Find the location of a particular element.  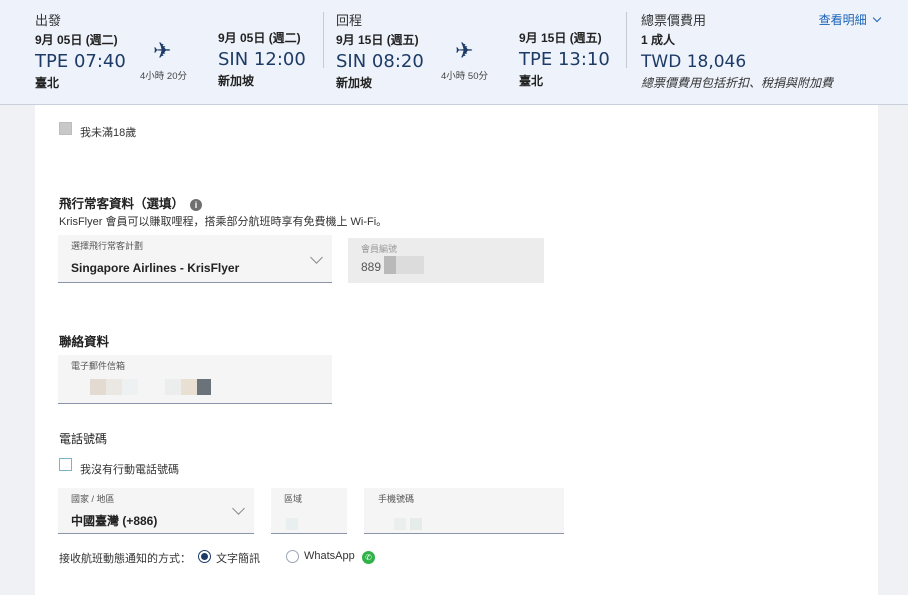

ff-program-select: 選擇飛行常客計劃 Singapore Airlines - KrisFlyer is located at coordinates (195, 259).